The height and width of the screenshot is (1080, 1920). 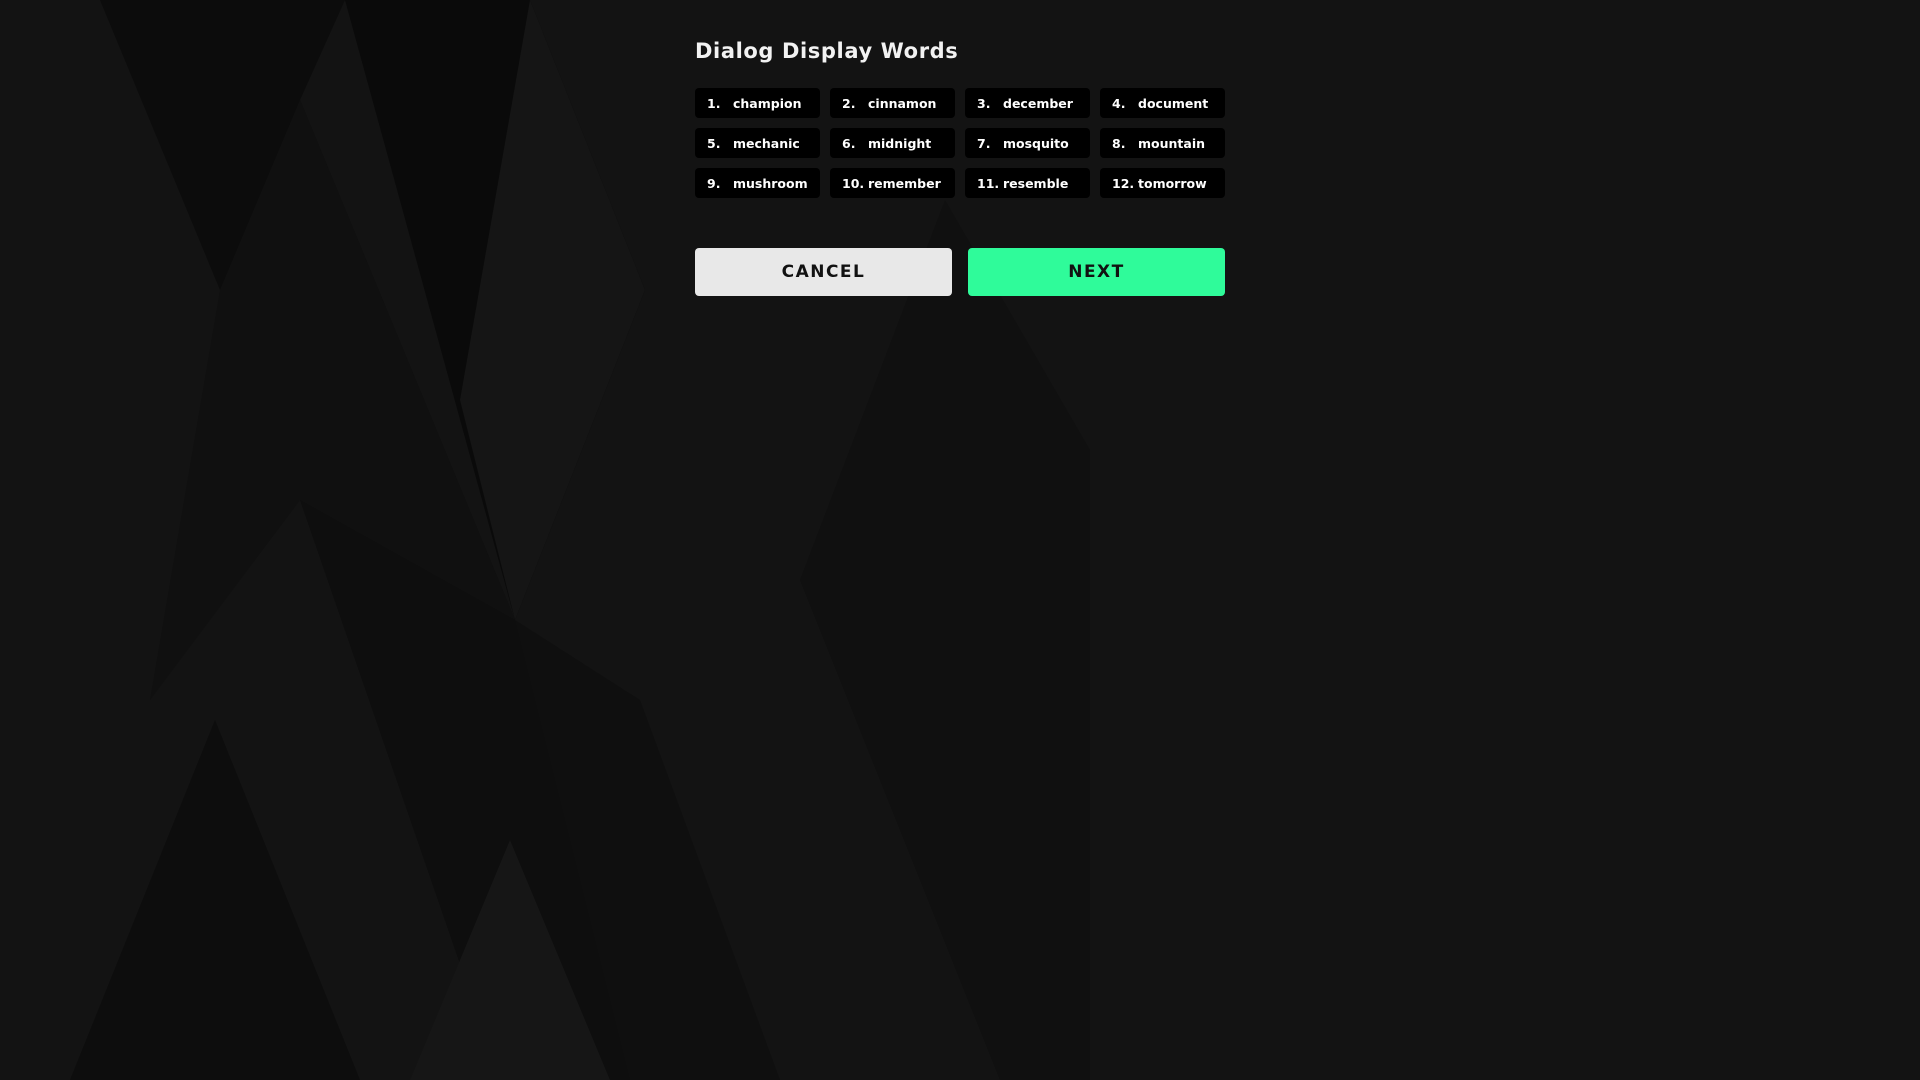 What do you see at coordinates (853, 183) in the screenshot?
I see `word-number: 10.` at bounding box center [853, 183].